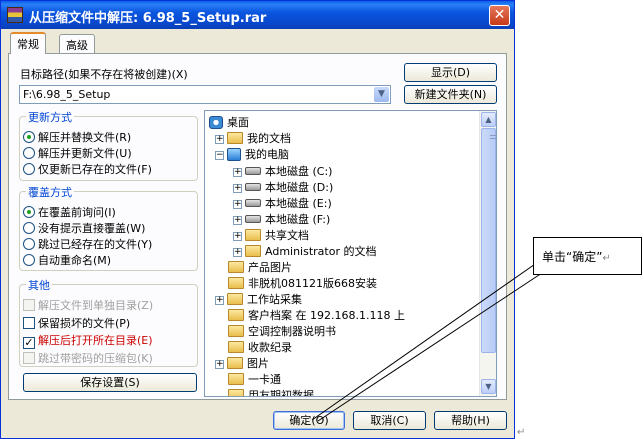 This screenshot has width=644, height=439. I want to click on tree-node-product-images: 产品图片, so click(260, 267).